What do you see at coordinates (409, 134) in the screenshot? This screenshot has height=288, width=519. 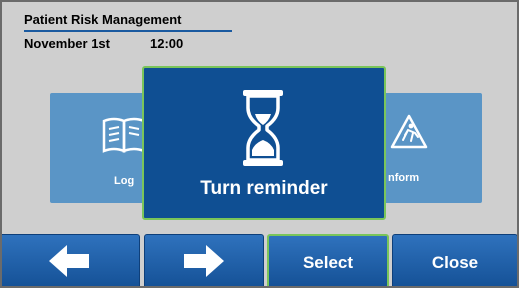 I see `slip-warning-icon` at bounding box center [409, 134].